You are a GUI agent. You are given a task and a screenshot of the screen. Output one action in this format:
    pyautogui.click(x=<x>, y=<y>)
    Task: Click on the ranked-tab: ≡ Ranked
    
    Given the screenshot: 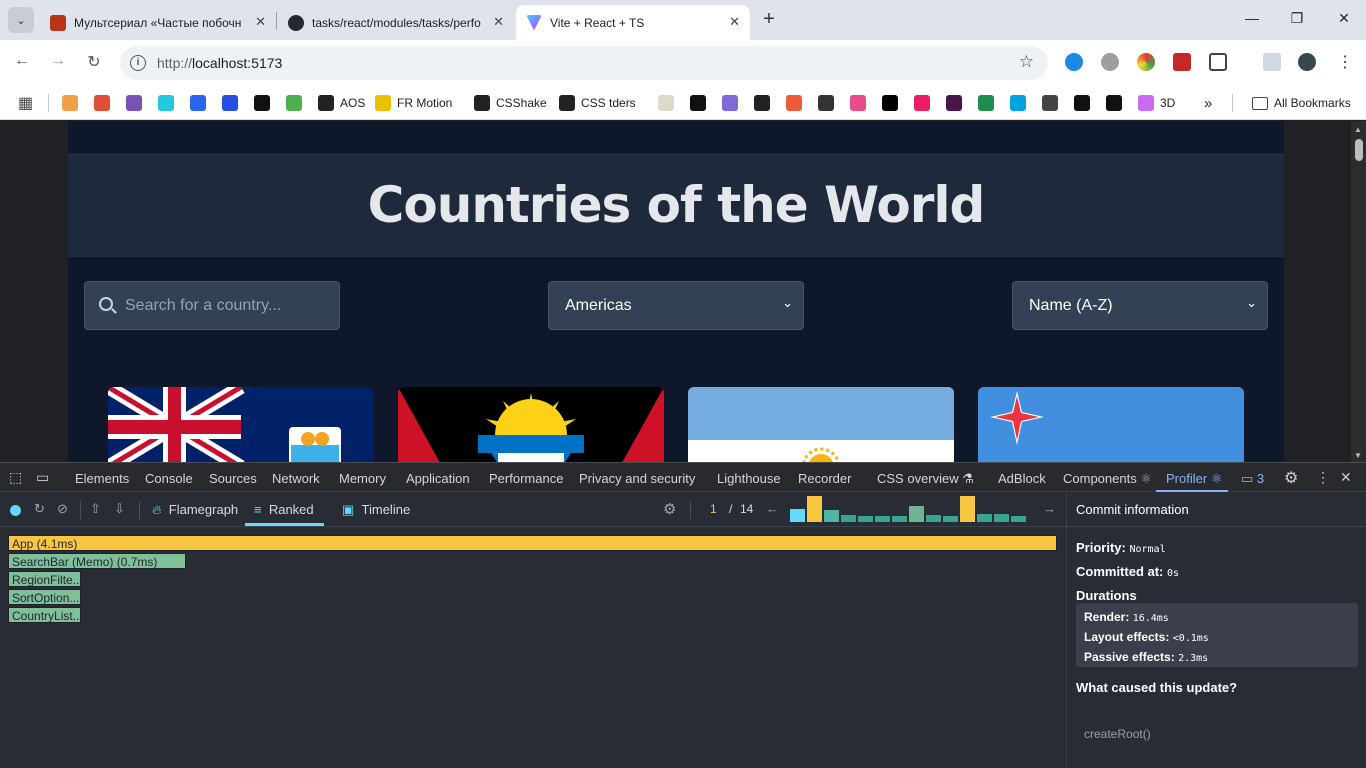 What is the action you would take?
    pyautogui.click(x=284, y=509)
    